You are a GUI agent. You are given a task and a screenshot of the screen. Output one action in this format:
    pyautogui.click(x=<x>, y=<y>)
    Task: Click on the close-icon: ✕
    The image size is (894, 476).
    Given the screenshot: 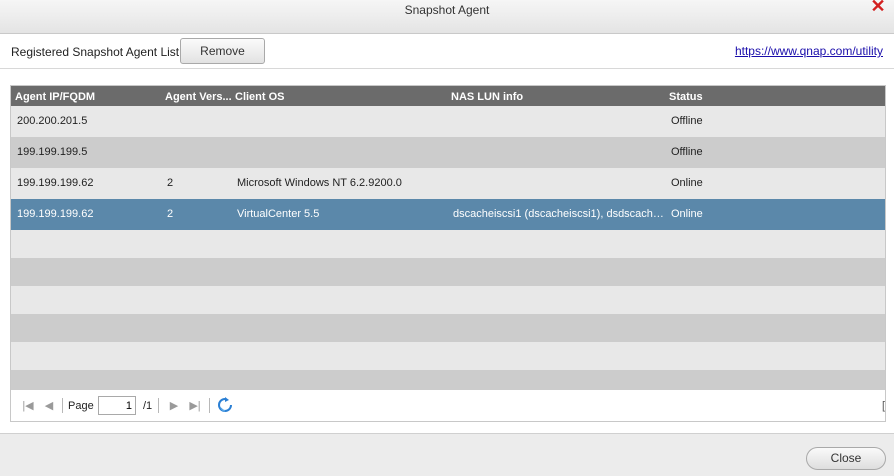 What is the action you would take?
    pyautogui.click(x=878, y=7)
    